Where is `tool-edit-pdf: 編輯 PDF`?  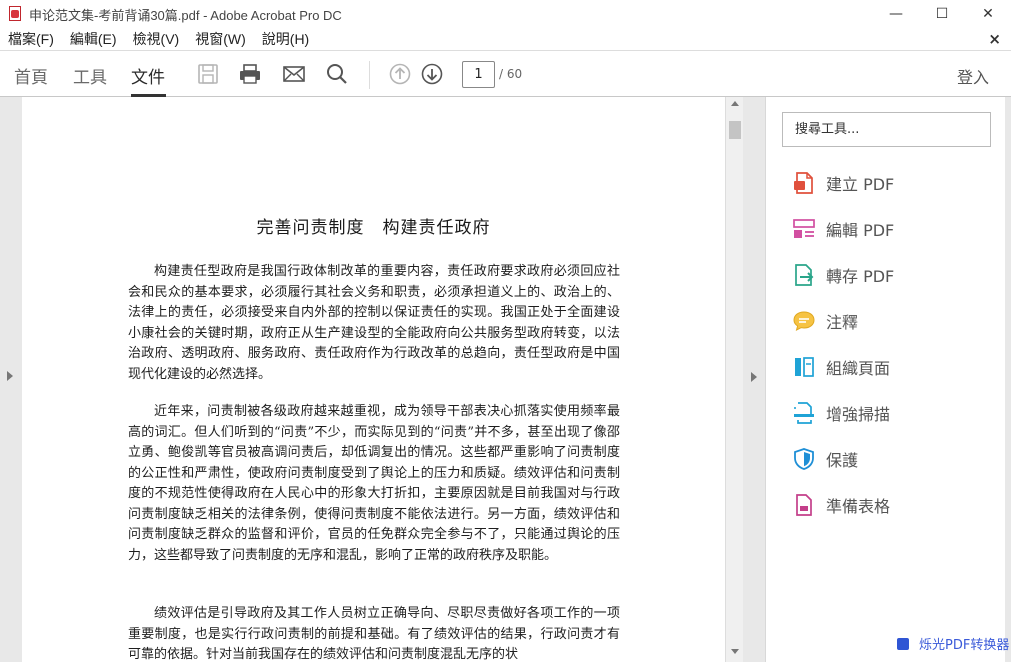 tool-edit-pdf: 編輯 PDF is located at coordinates (843, 229).